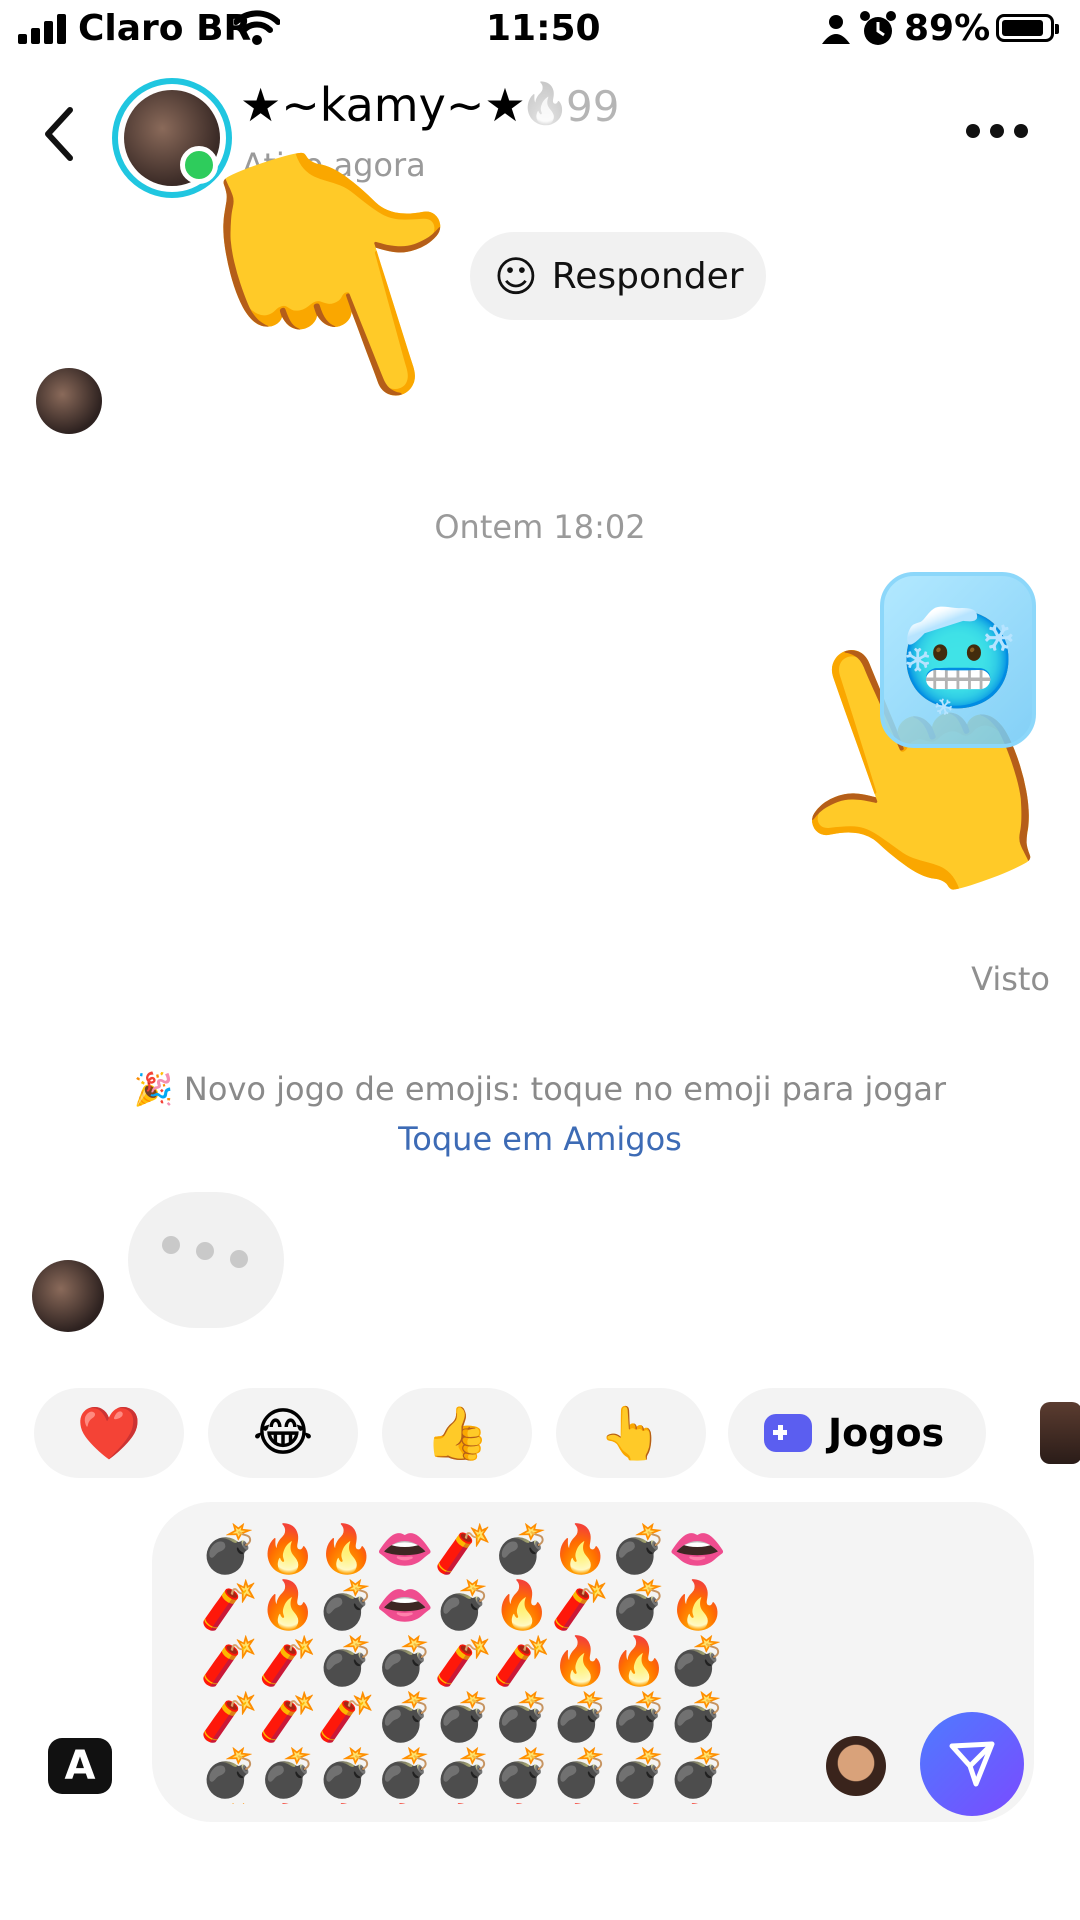 This screenshot has height=1920, width=1080. I want to click on more-icon, so click(997, 132).